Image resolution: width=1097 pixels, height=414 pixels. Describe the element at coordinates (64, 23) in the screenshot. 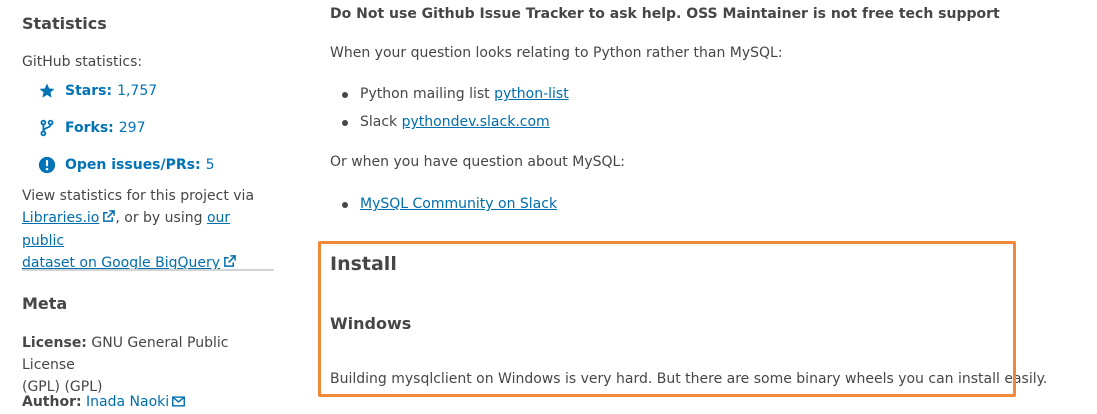

I see `statistics-heading: Statistics` at that location.